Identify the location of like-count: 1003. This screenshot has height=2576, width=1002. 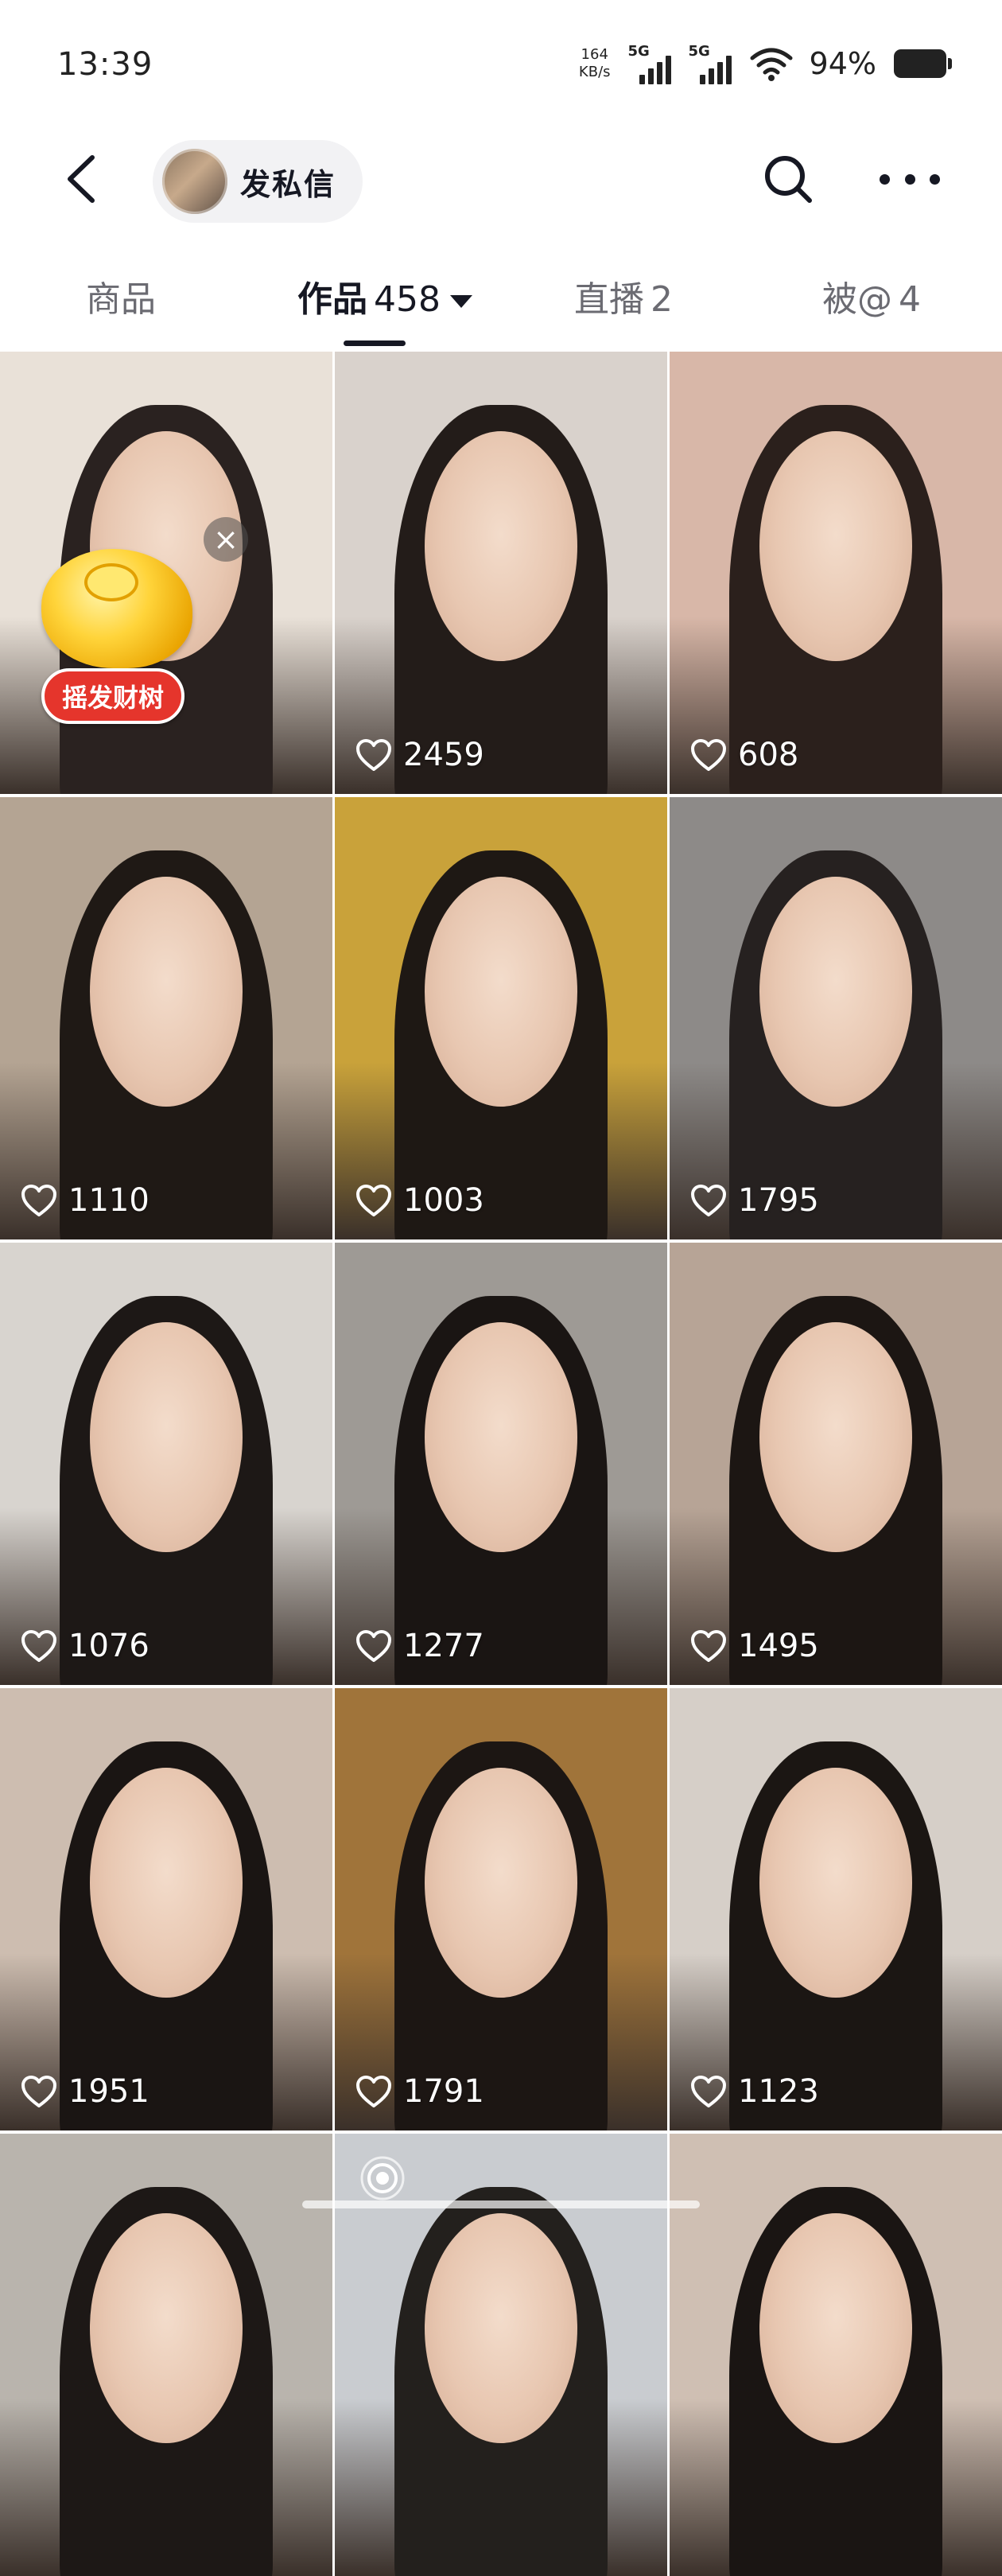
(419, 1201).